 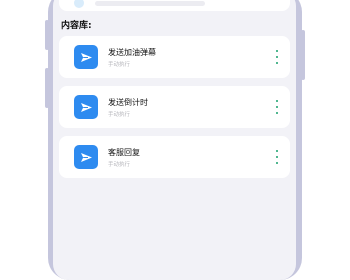 I want to click on section-title: 内容库:, so click(x=76, y=26).